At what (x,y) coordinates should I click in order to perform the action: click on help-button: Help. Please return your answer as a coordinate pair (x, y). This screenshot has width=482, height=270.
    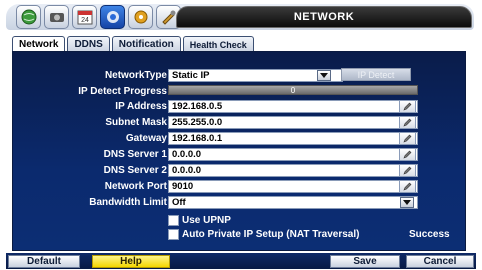
    Looking at the image, I should click on (131, 261).